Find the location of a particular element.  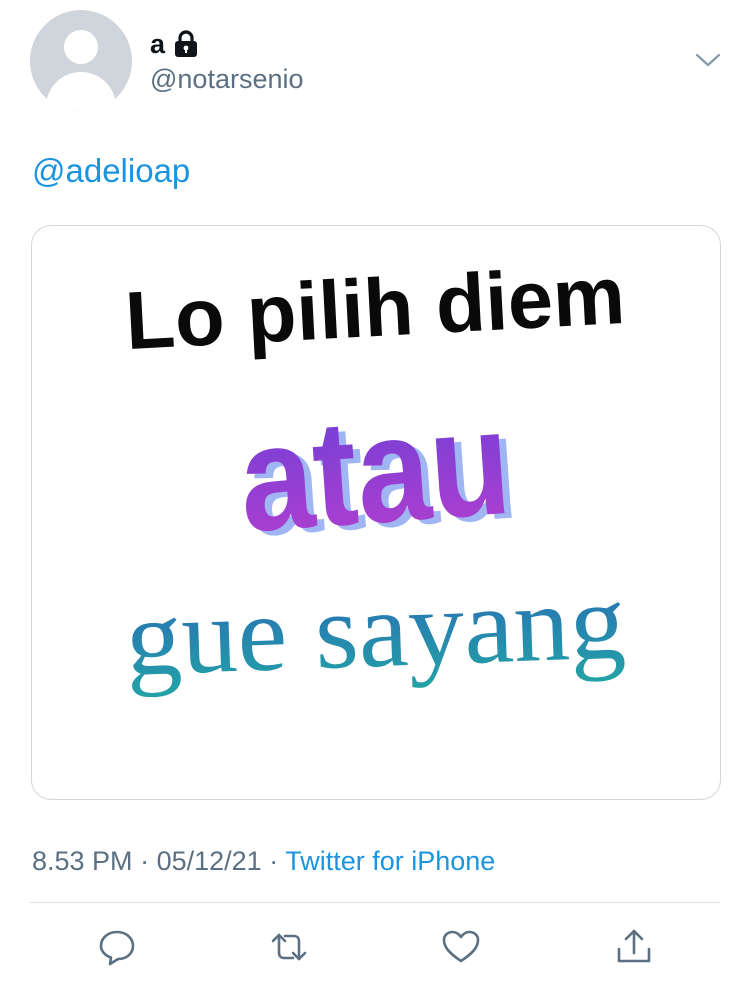

lock-icon is located at coordinates (186, 43).